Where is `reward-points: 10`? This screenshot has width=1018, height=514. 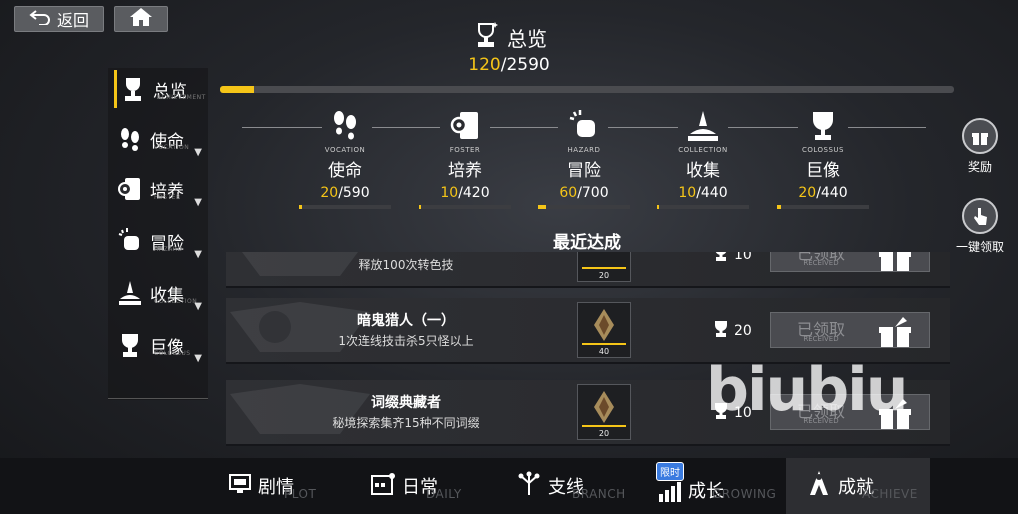
reward-points: 10 is located at coordinates (732, 259).